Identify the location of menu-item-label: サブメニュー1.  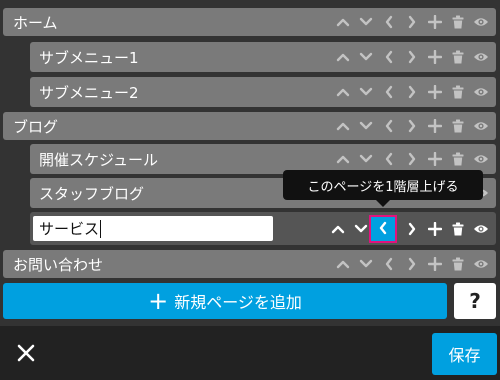
(89, 57).